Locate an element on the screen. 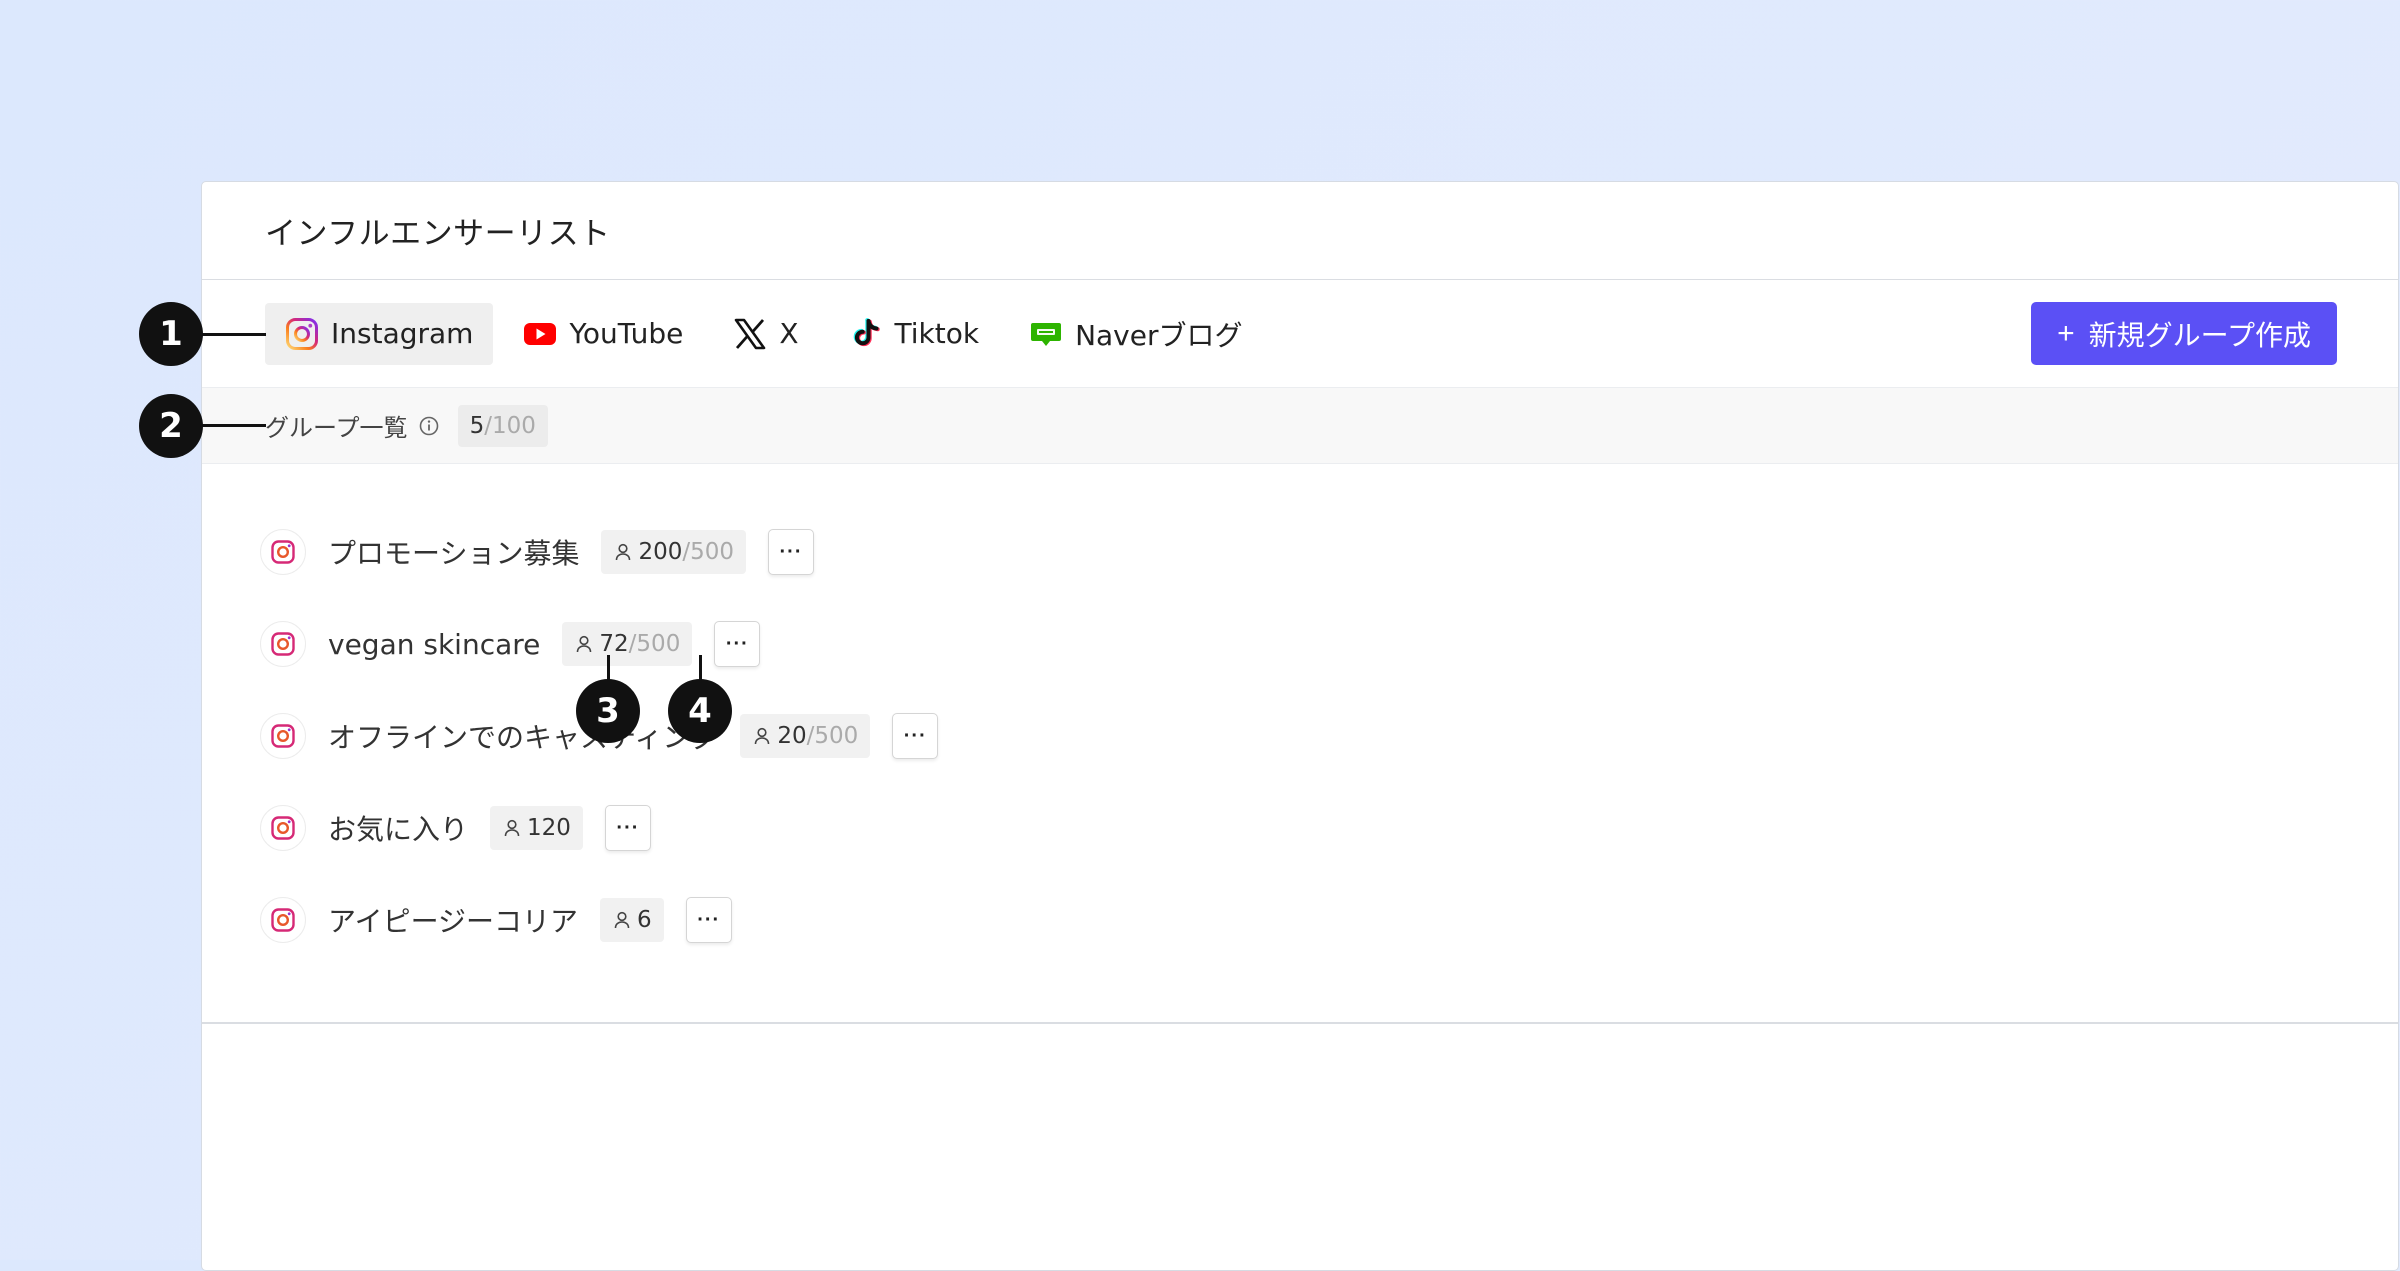 The width and height of the screenshot is (2400, 1271). member-count-badge: 20/500 is located at coordinates (805, 736).